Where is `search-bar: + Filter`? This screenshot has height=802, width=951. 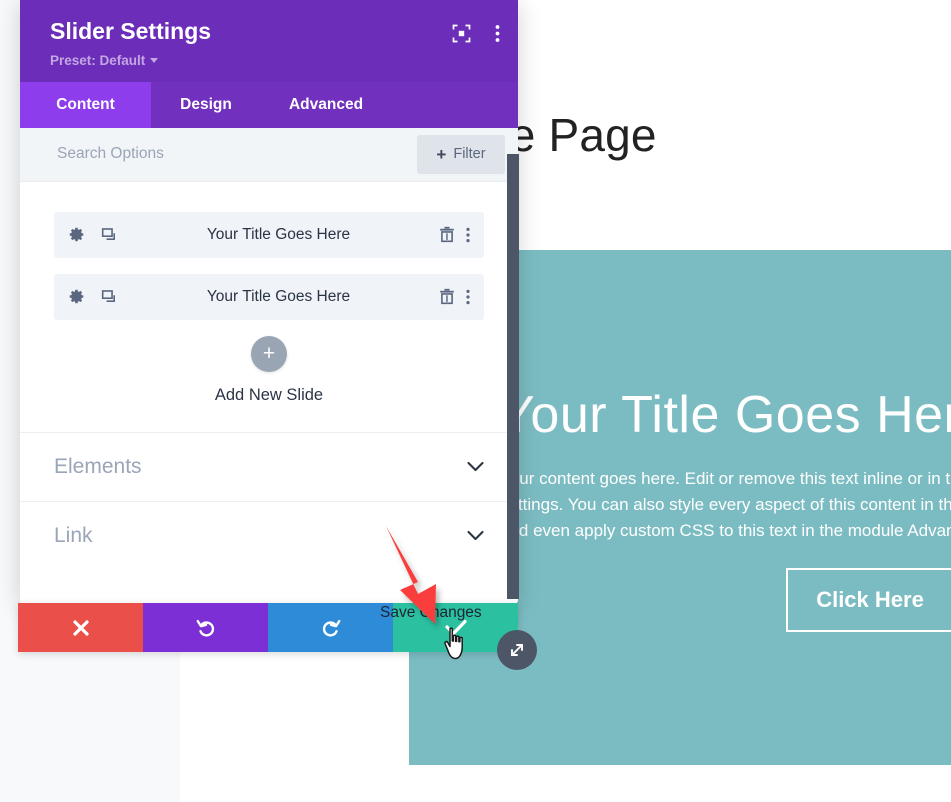
search-bar: + Filter is located at coordinates (269, 154).